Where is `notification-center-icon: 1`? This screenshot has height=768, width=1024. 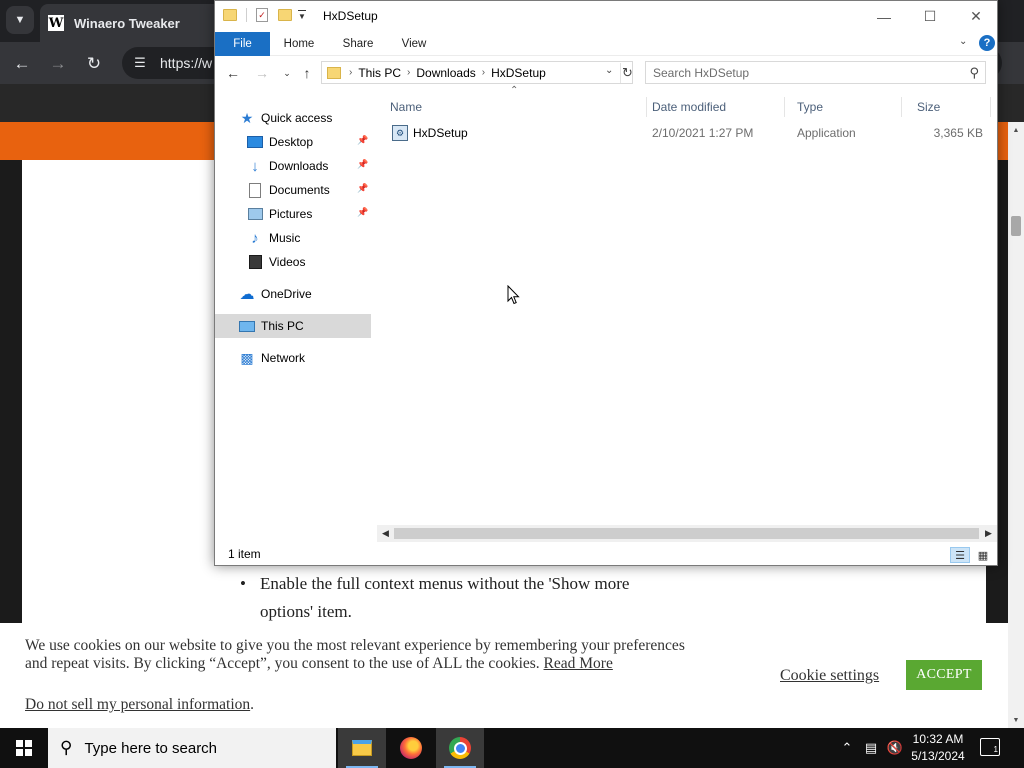
notification-center-icon: 1 is located at coordinates (990, 747).